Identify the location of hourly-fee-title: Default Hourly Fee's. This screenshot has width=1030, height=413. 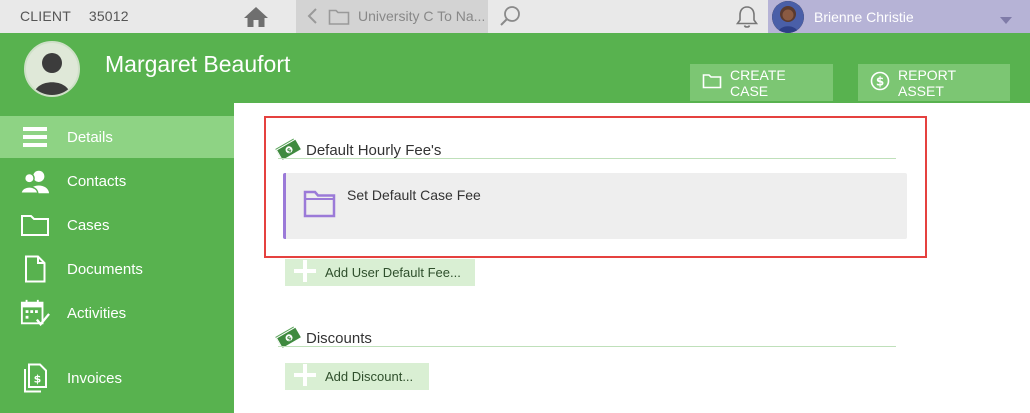
(374, 150).